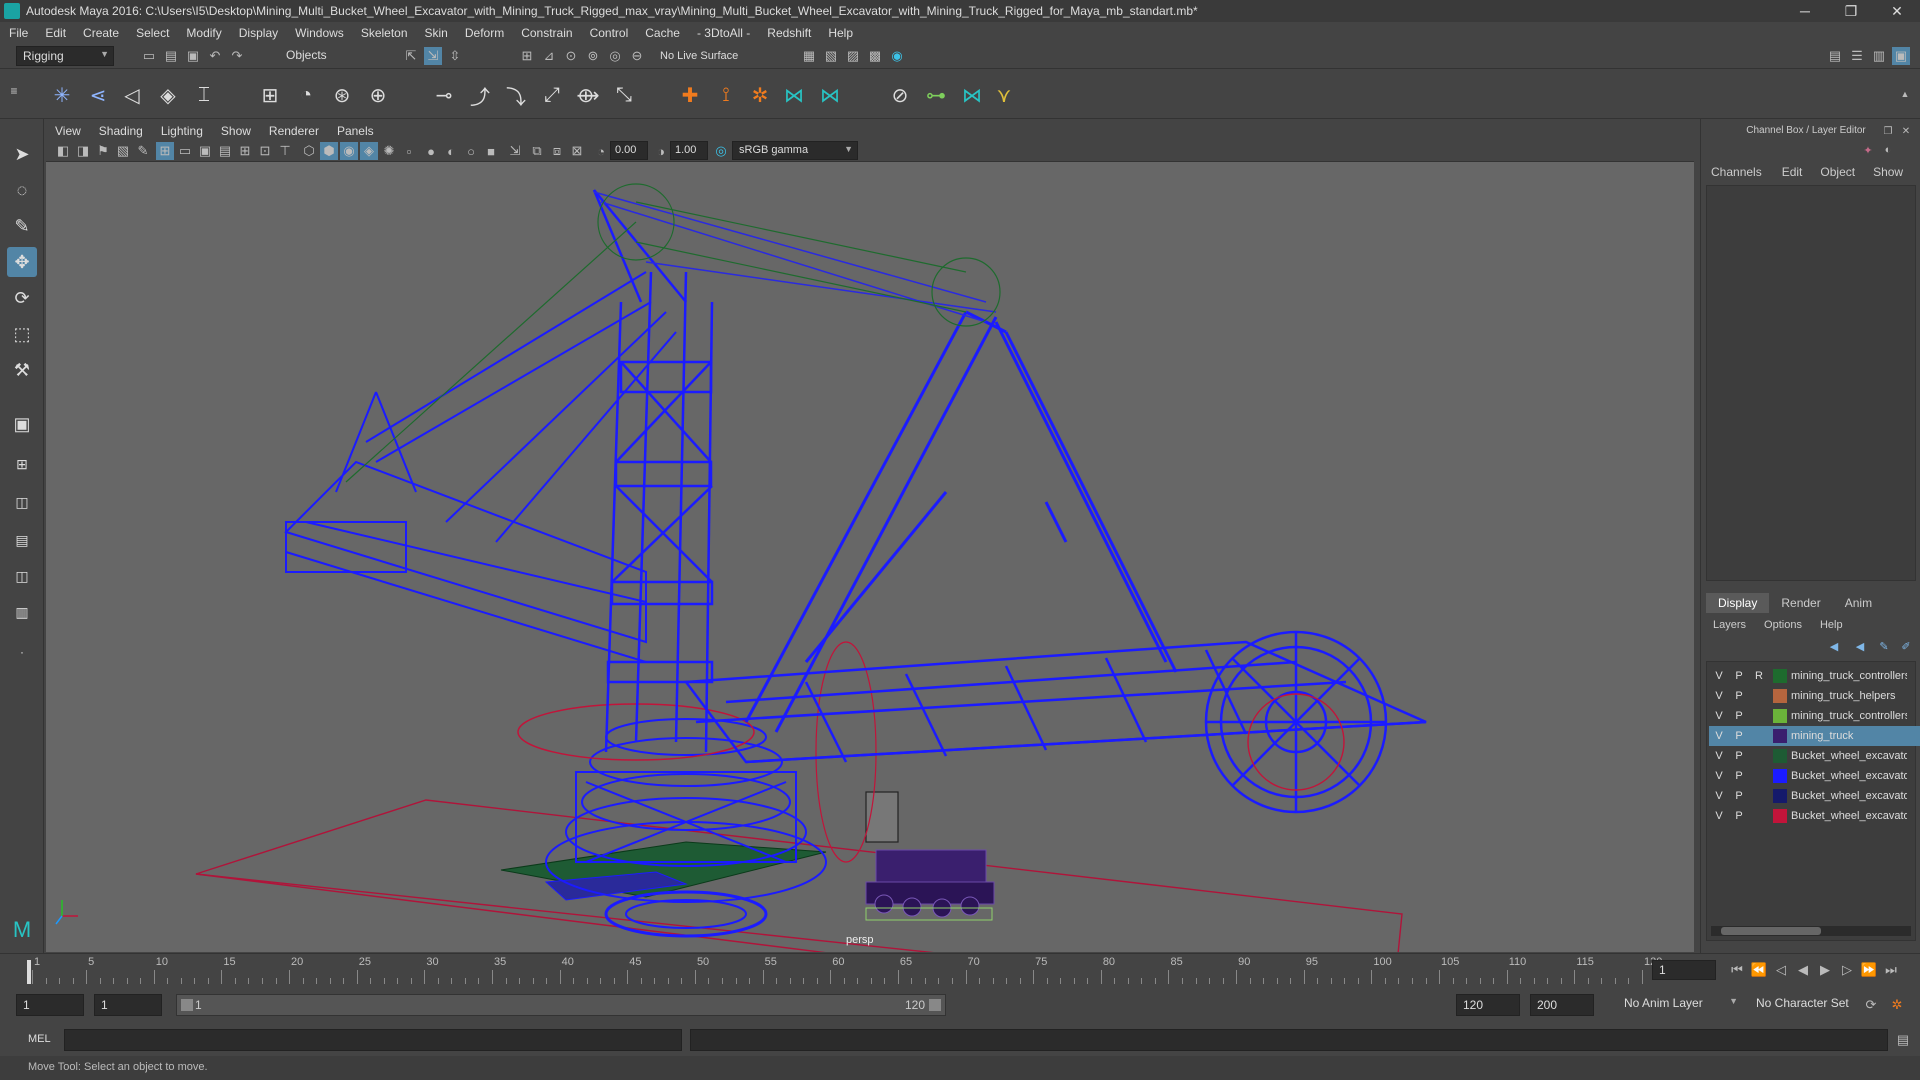  What do you see at coordinates (22, 540) in the screenshot?
I see `layout-outliner-icon: ▤` at bounding box center [22, 540].